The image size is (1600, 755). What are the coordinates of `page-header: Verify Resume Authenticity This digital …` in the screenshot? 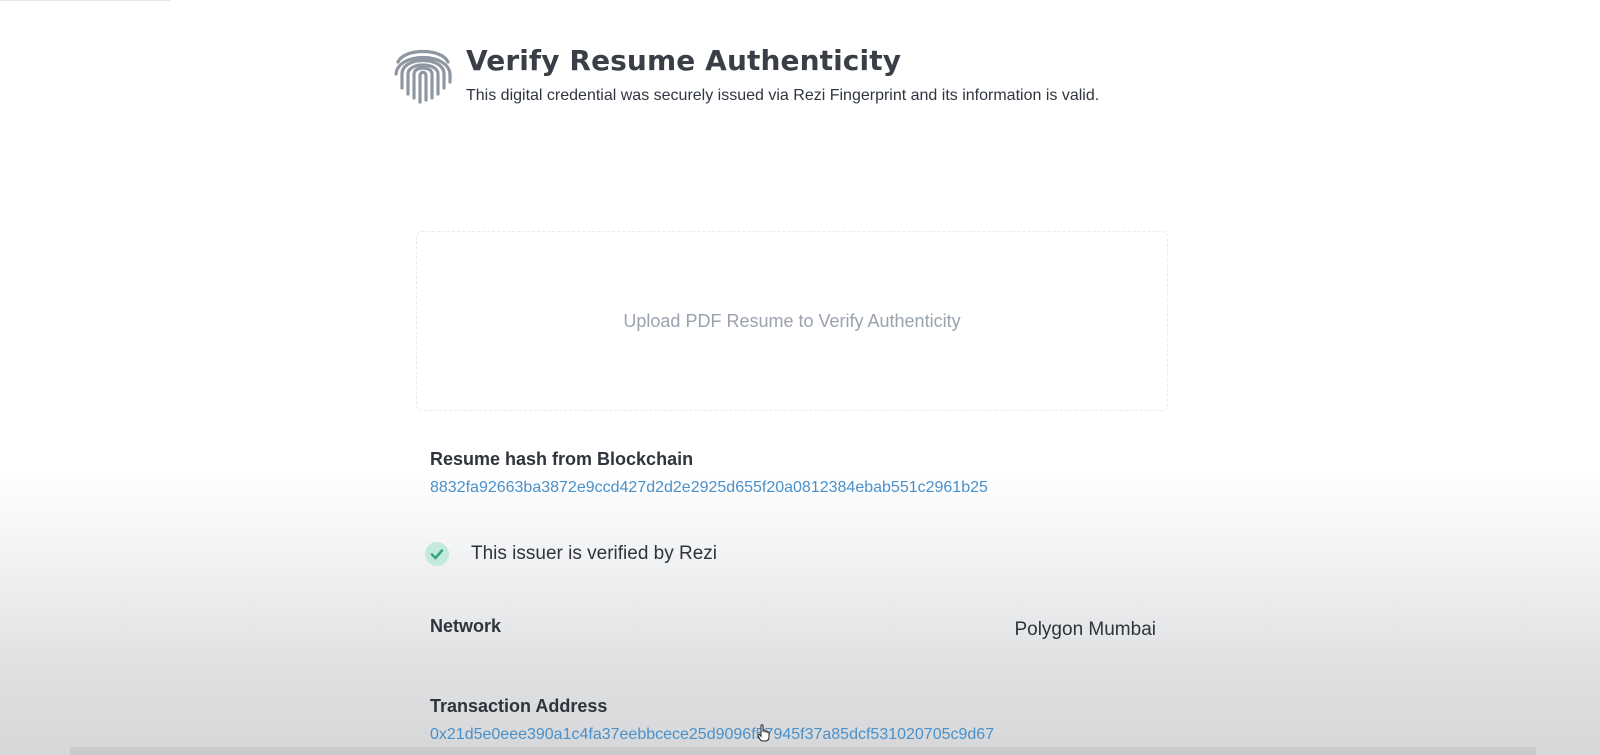 It's located at (745, 73).